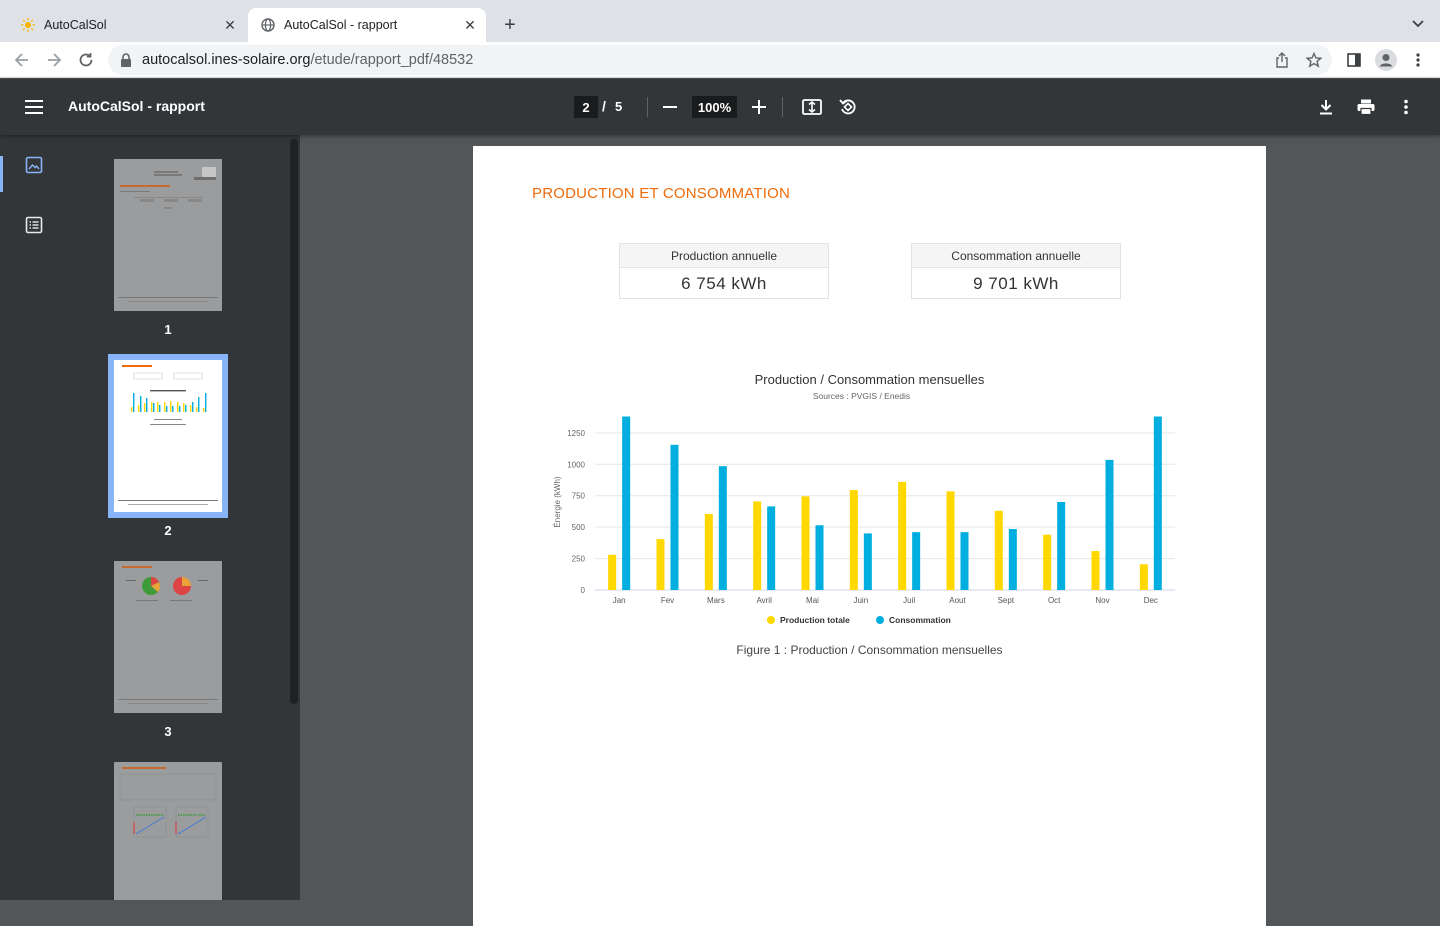  What do you see at coordinates (964, 561) in the screenshot?
I see `bar-consommation-aout` at bounding box center [964, 561].